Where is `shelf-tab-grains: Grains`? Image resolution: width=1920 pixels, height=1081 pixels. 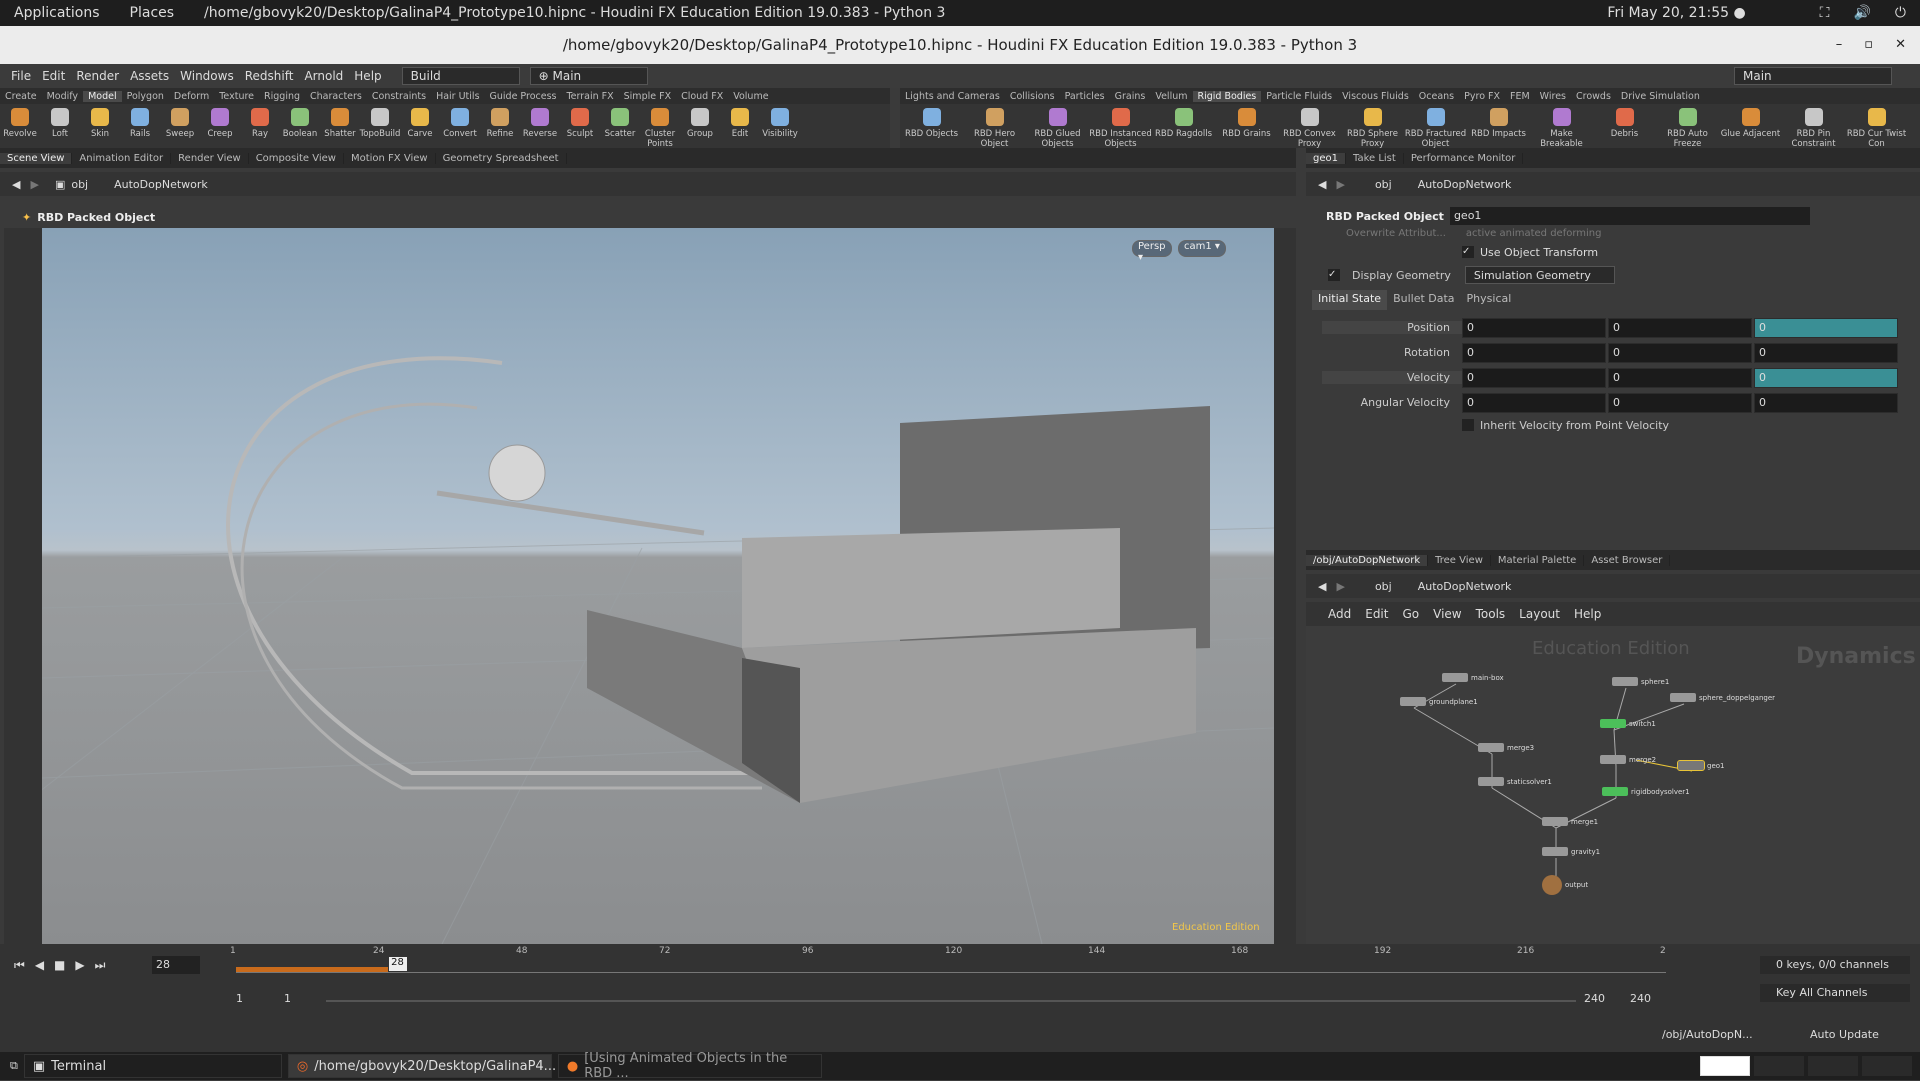 shelf-tab-grains: Grains is located at coordinates (1130, 96).